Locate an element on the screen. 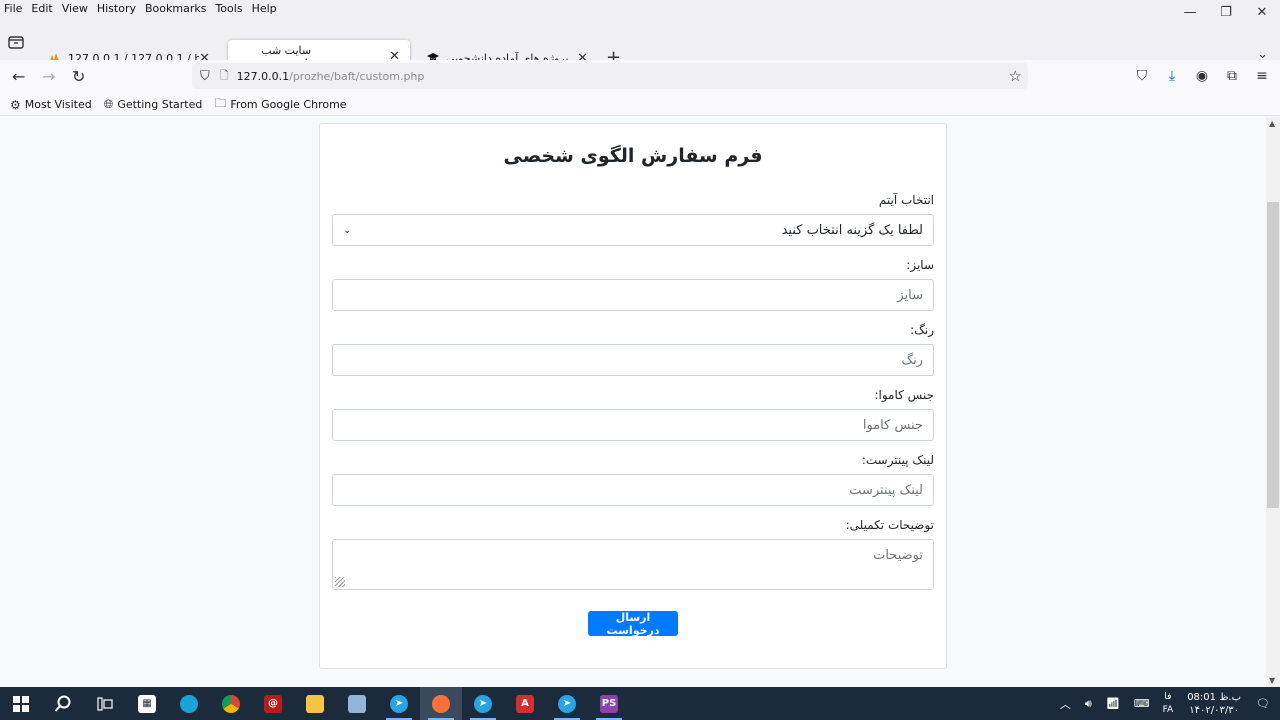 The image size is (1280, 720). extensions-icon: ⧉ is located at coordinates (1232, 76).